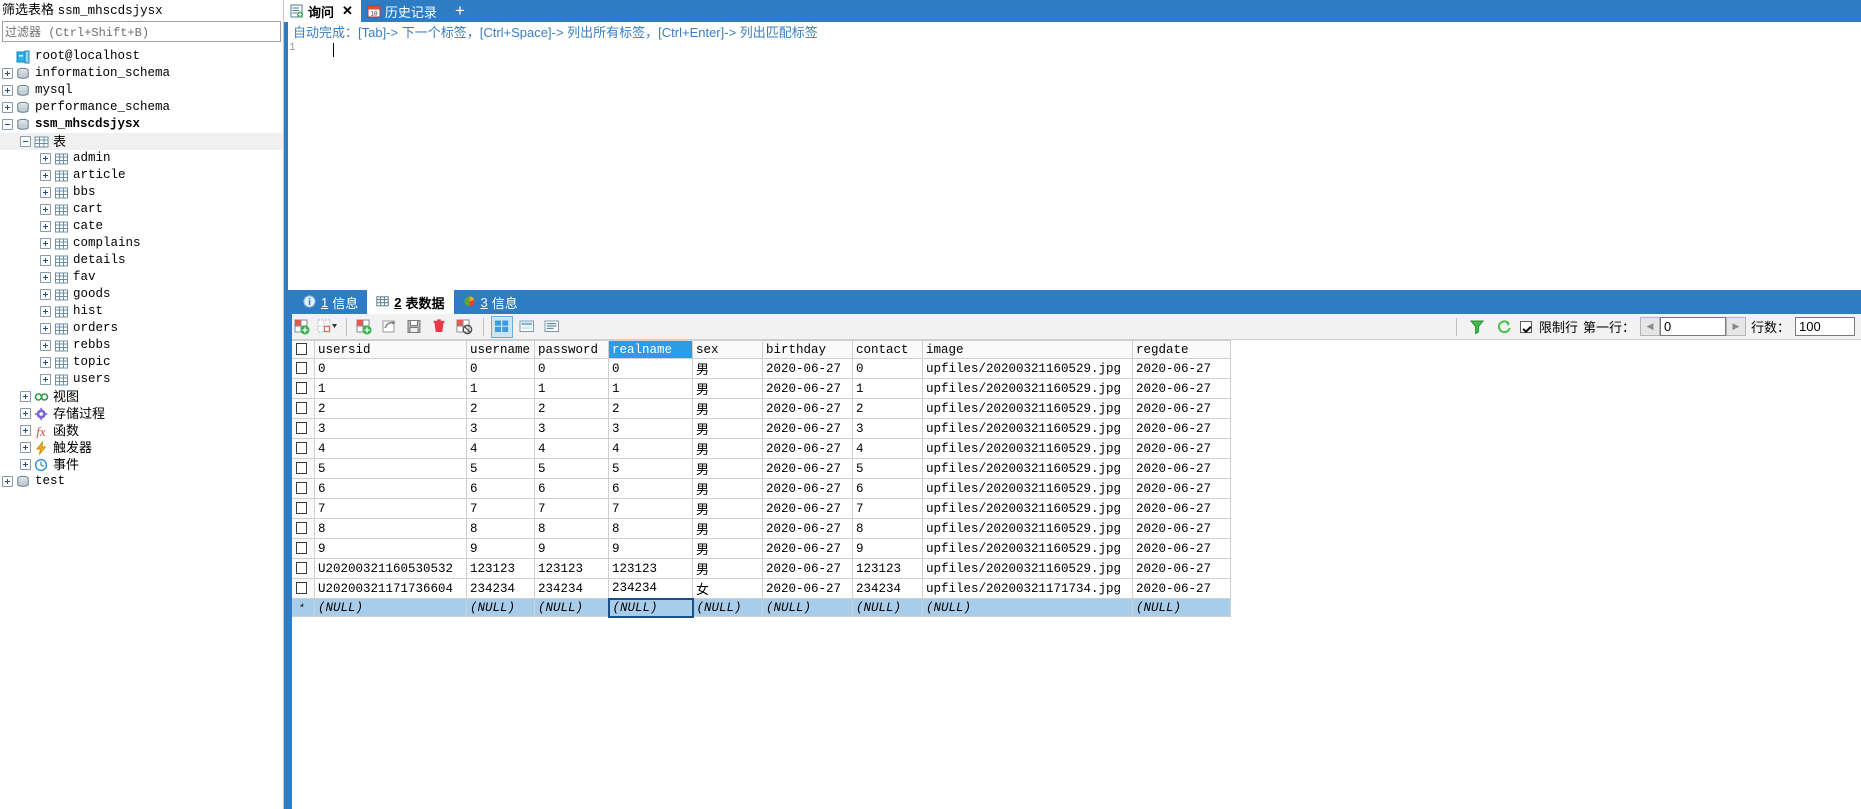  What do you see at coordinates (500, 448) in the screenshot?
I see `grid-cell-username: 4` at bounding box center [500, 448].